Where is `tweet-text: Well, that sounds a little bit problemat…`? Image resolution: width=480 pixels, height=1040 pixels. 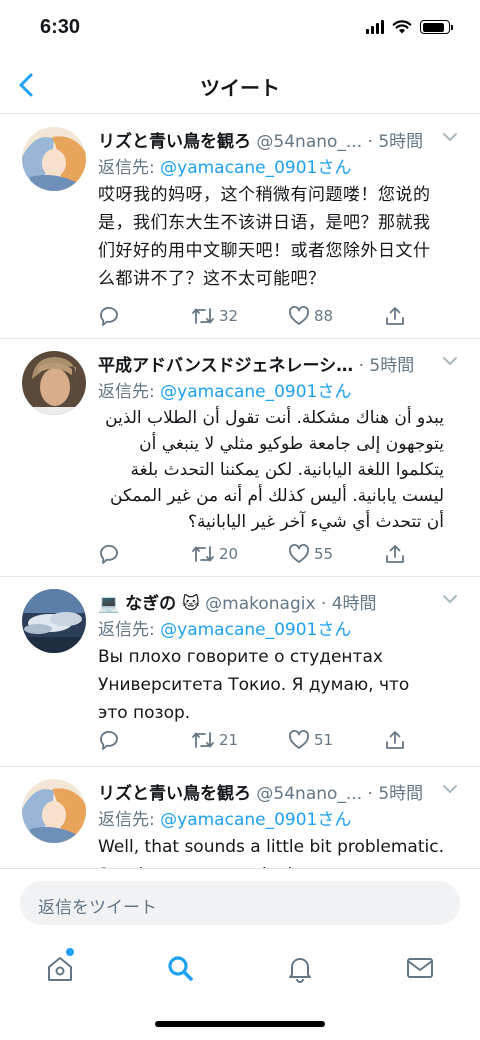 tweet-text: Well, that sounds a little bit problemat… is located at coordinates (271, 852).